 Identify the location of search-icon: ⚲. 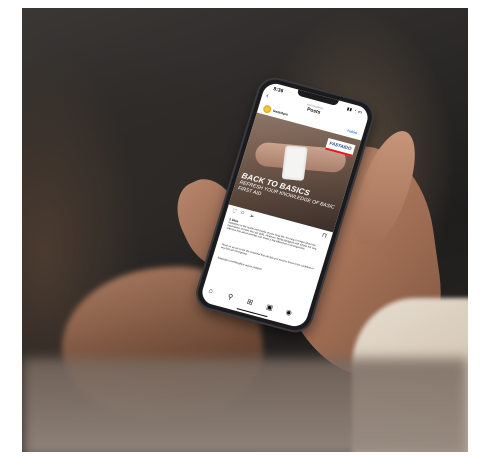
(230, 296).